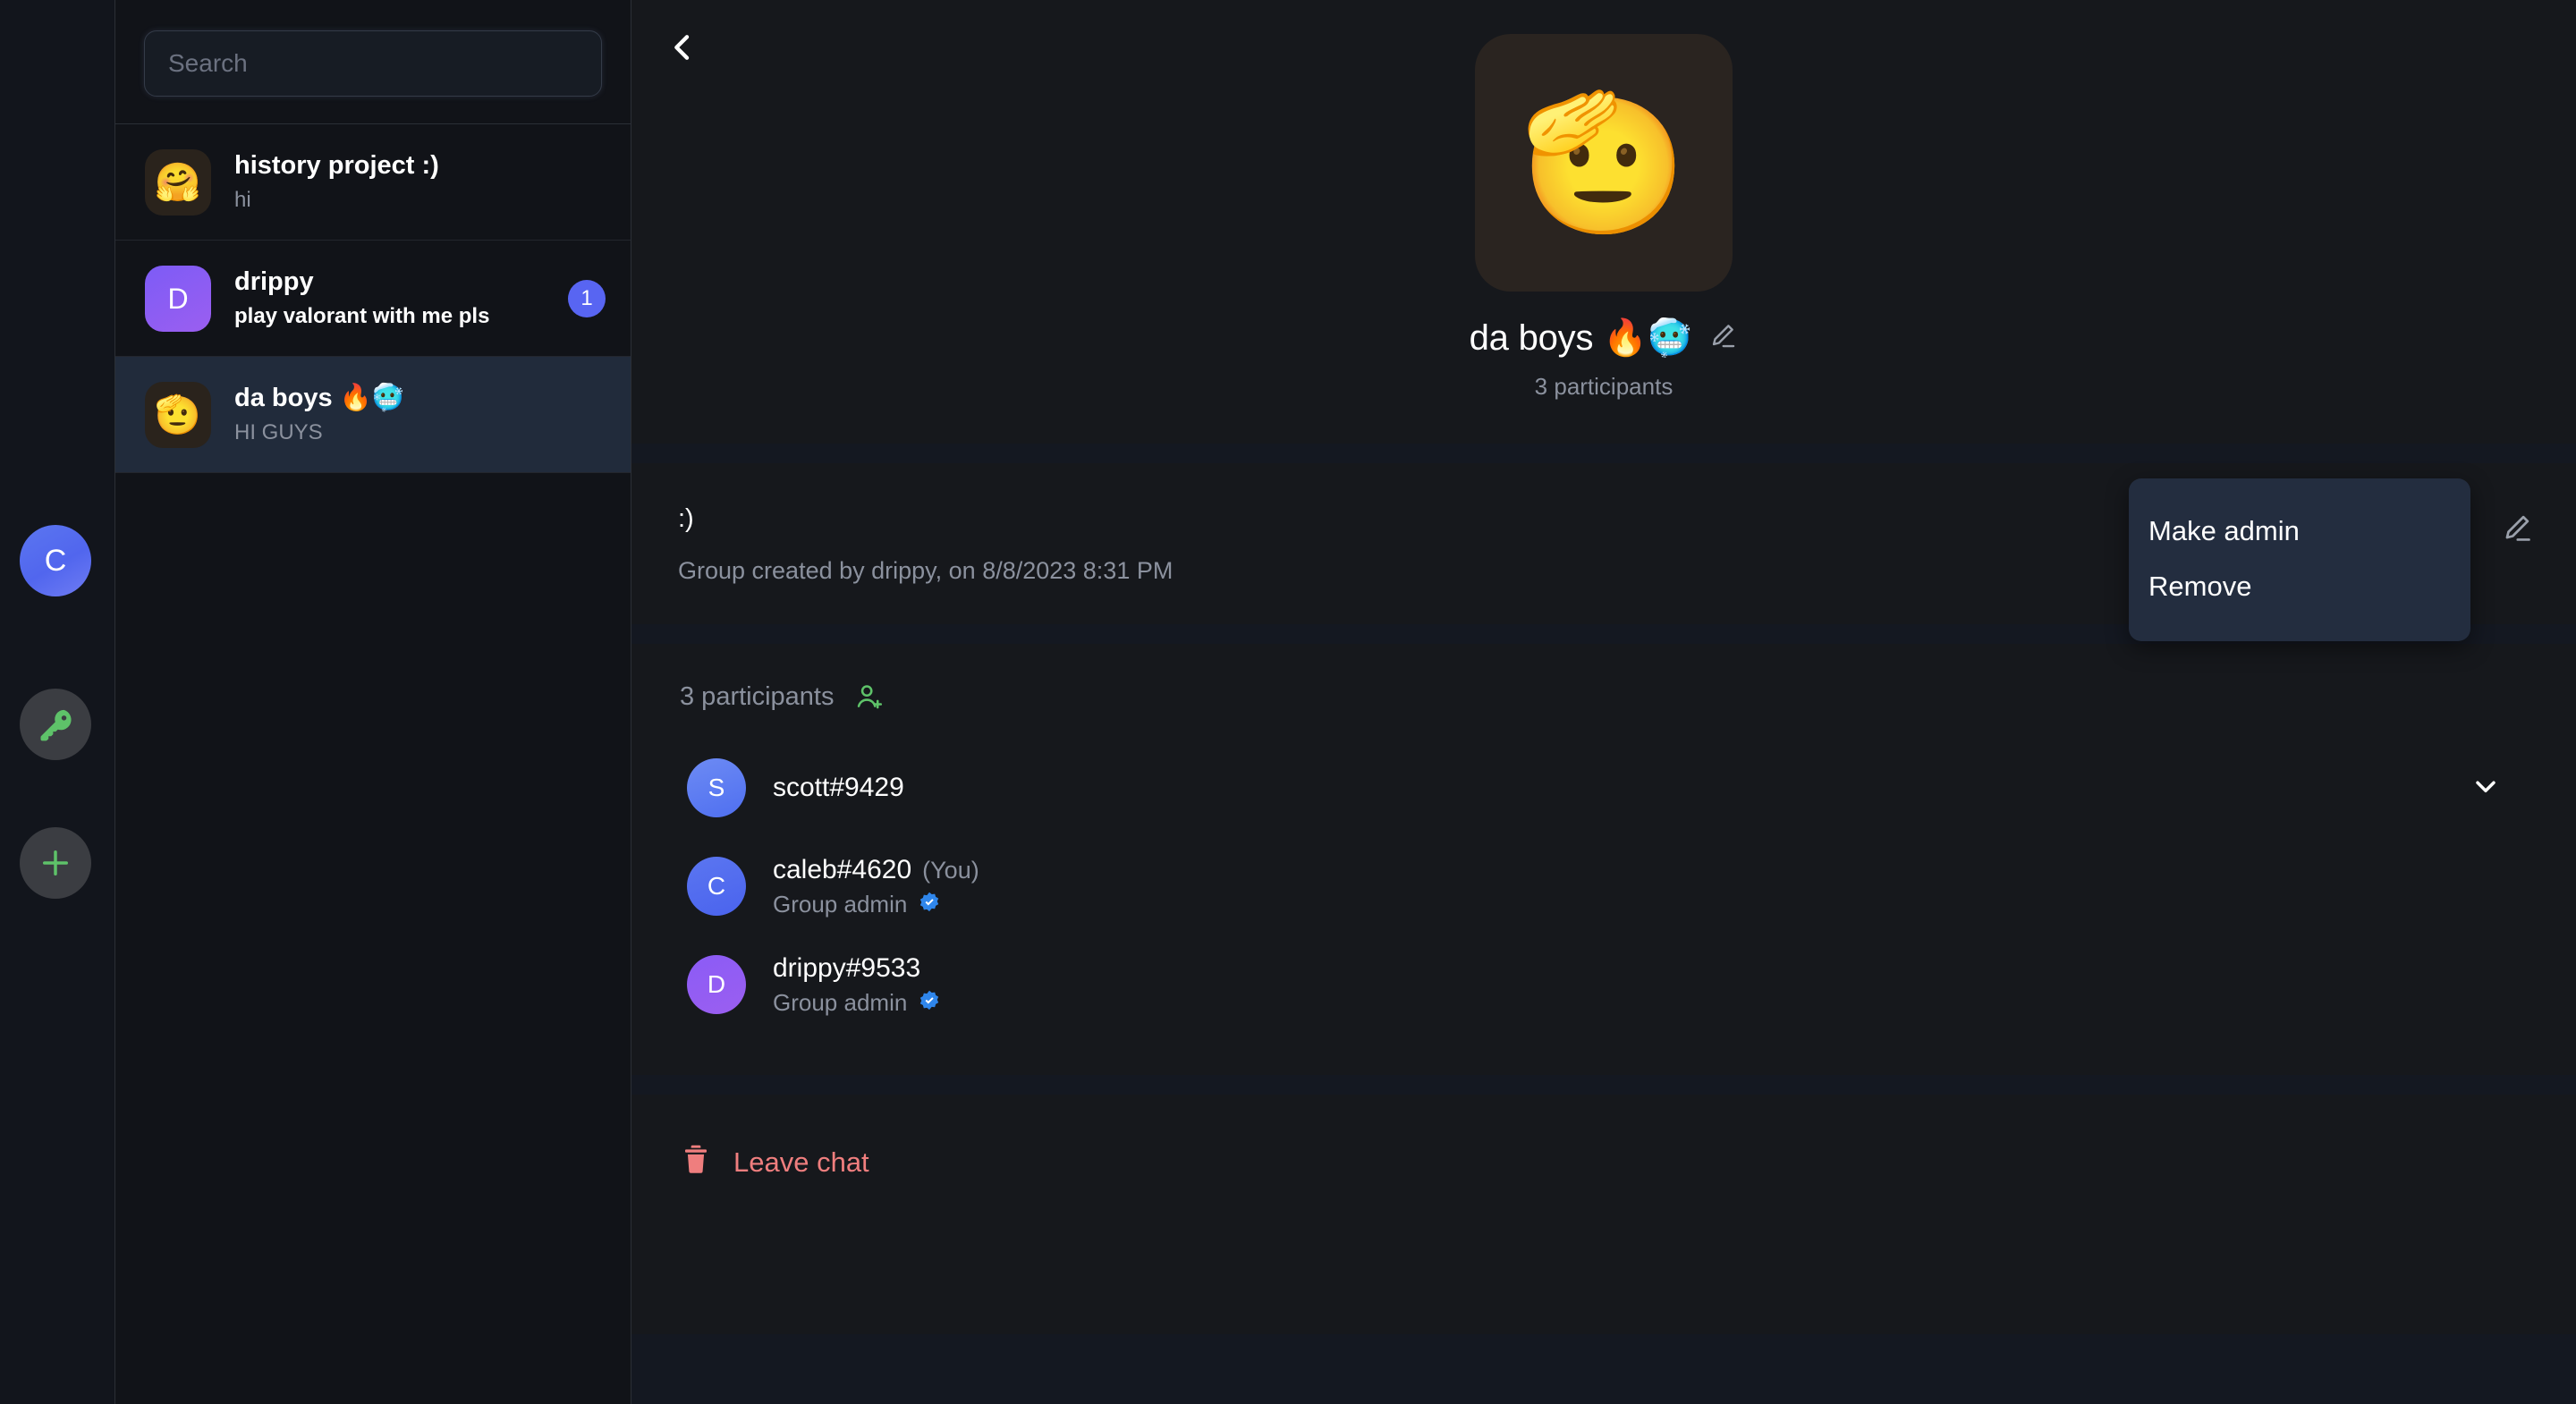 The width and height of the screenshot is (2576, 1404). I want to click on left-rail: C, so click(57, 702).